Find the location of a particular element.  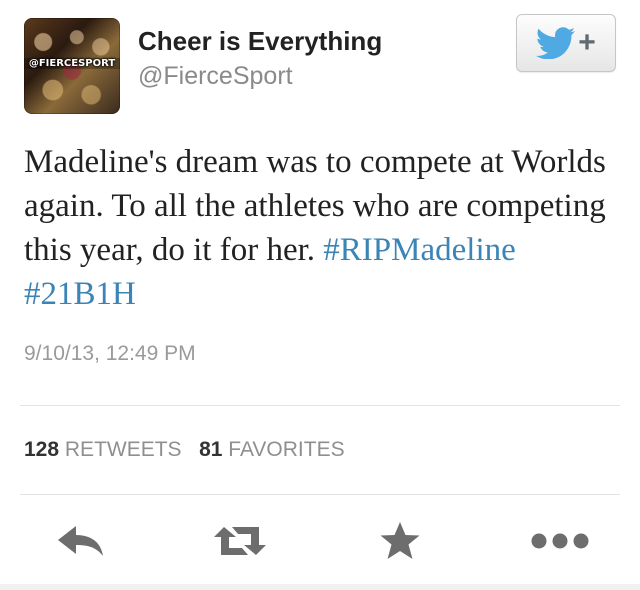

follow-plus-label: + is located at coordinates (587, 42).